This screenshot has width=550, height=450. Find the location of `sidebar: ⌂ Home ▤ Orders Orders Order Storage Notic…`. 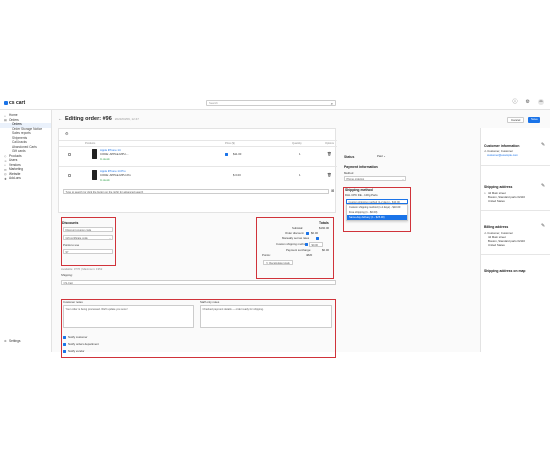

sidebar: ⌂ Home ▤ Orders Orders Order Storage Notic… is located at coordinates (26, 231).